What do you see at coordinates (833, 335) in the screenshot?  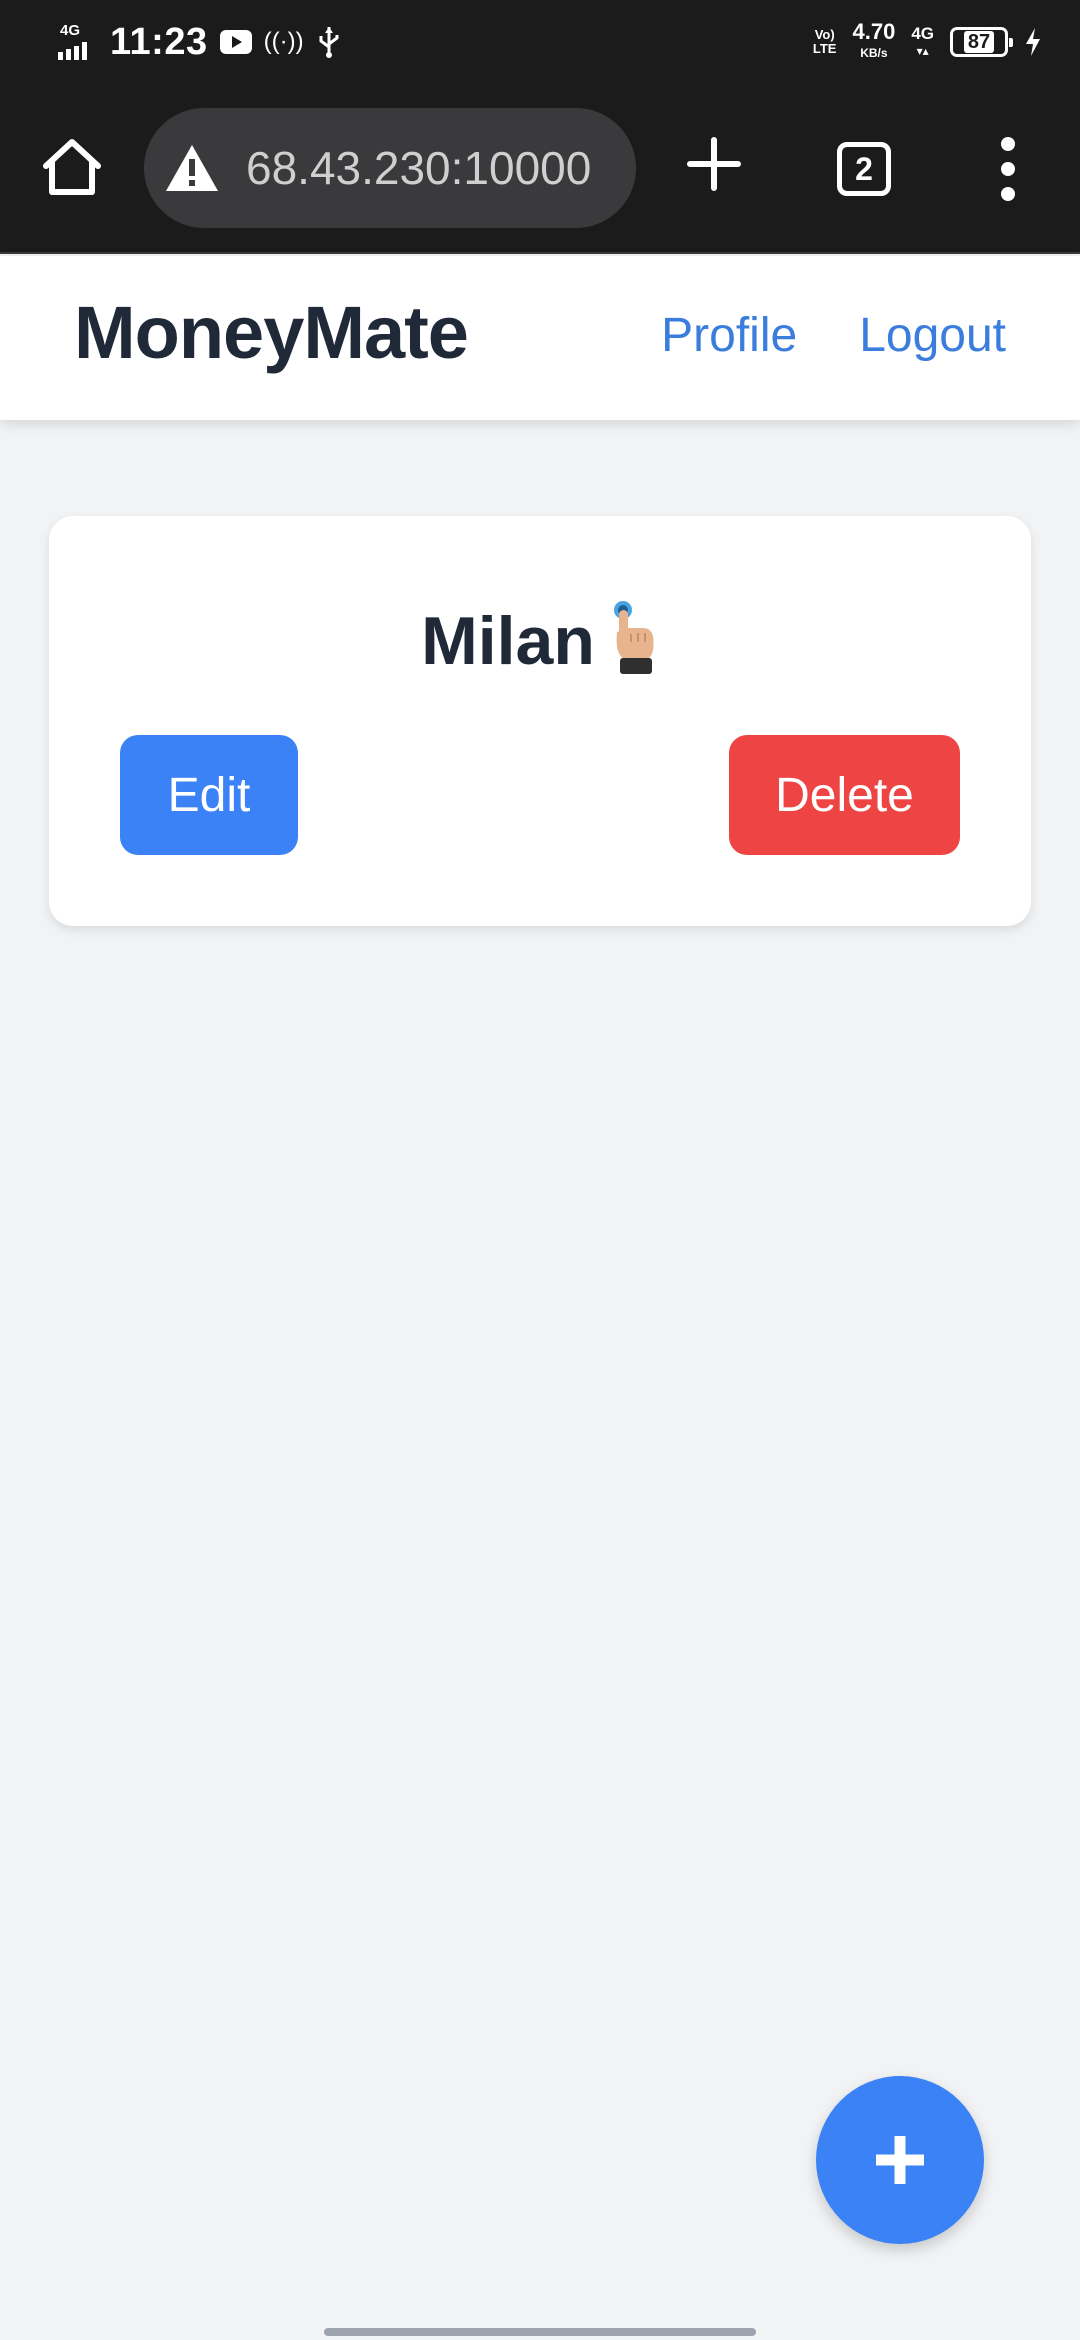 I see `header-nav: Profile Logout` at bounding box center [833, 335].